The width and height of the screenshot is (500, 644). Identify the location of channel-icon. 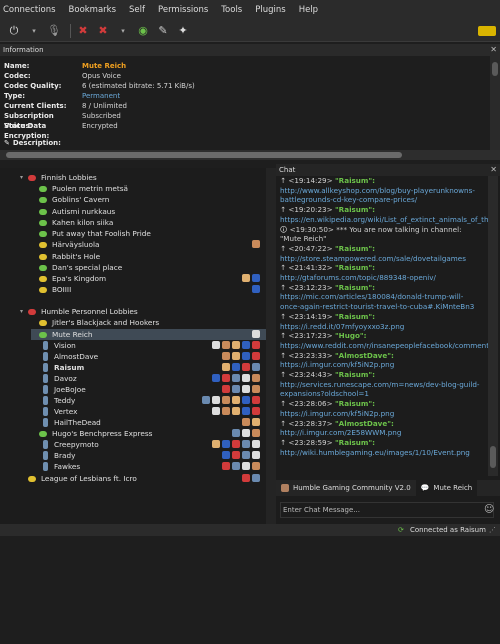
(43, 244).